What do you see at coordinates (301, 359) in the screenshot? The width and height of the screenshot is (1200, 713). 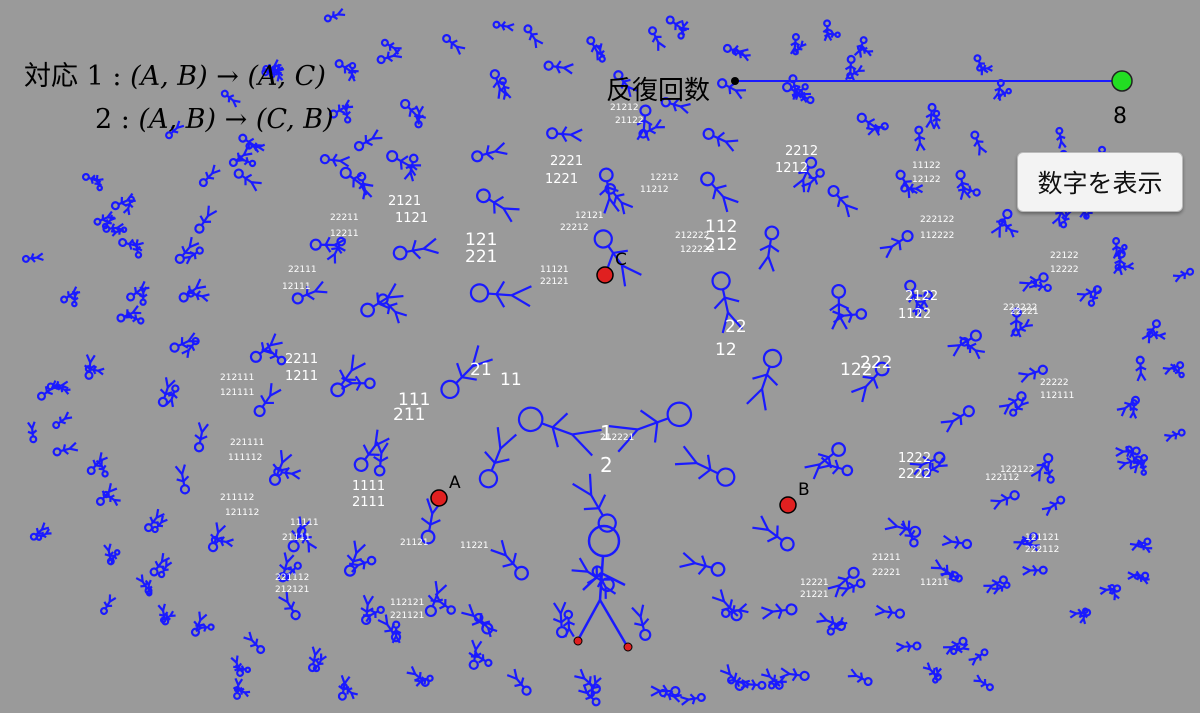 I see `figure-number-label: 2211` at bounding box center [301, 359].